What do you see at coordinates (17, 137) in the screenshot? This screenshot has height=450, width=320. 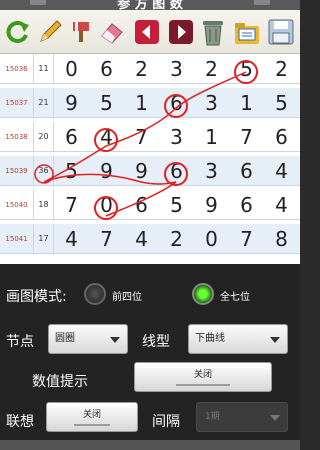 I see `issue-number: 15038` at bounding box center [17, 137].